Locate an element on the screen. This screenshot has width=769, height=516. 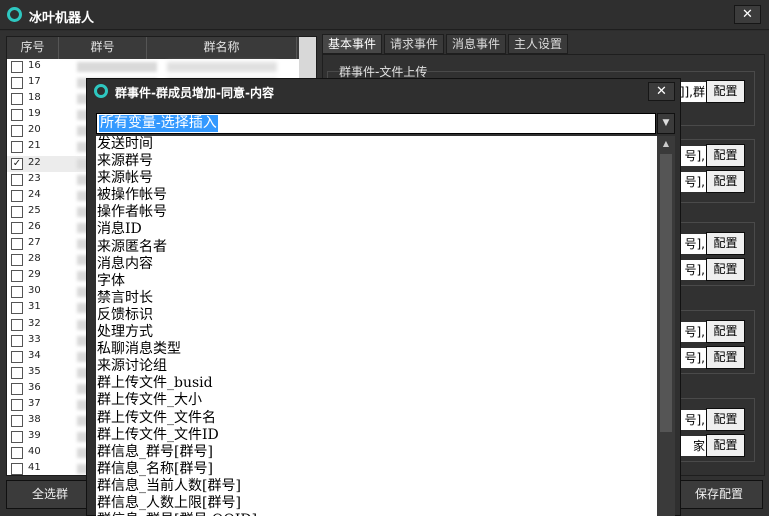
variable-option: 消息ID is located at coordinates (376, 229).